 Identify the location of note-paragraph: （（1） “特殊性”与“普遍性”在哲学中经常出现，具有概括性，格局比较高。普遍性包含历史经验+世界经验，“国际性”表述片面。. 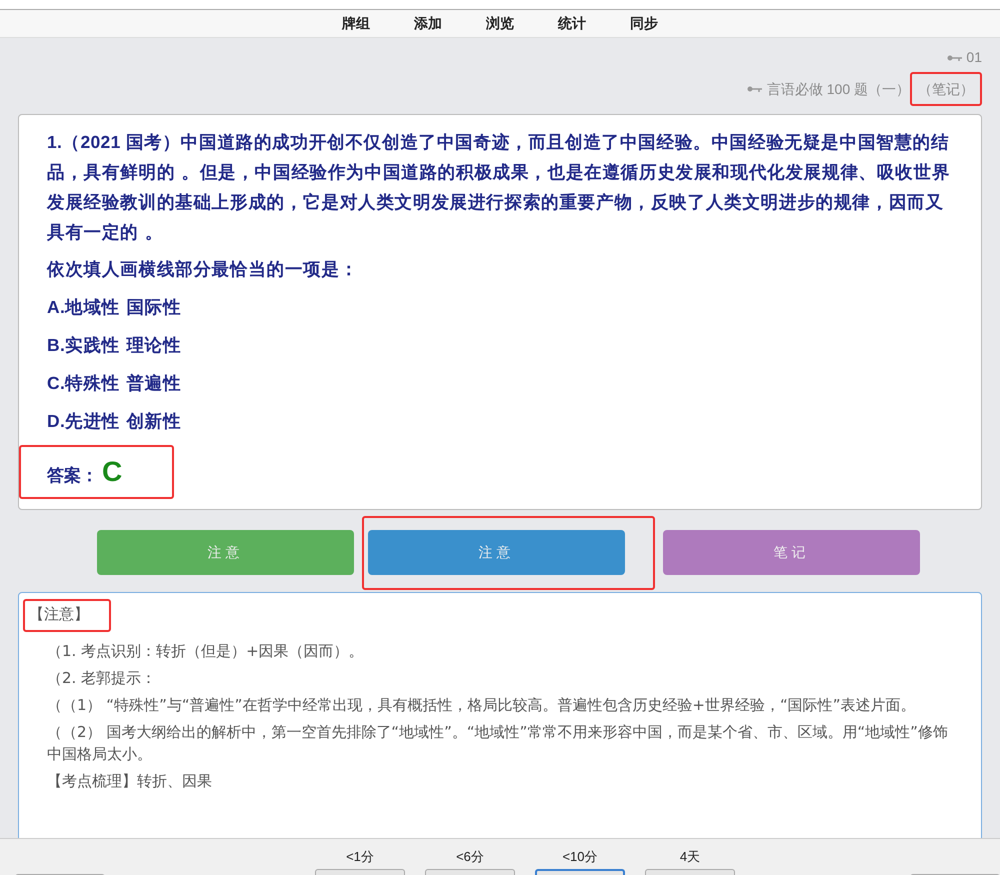
(482, 705).